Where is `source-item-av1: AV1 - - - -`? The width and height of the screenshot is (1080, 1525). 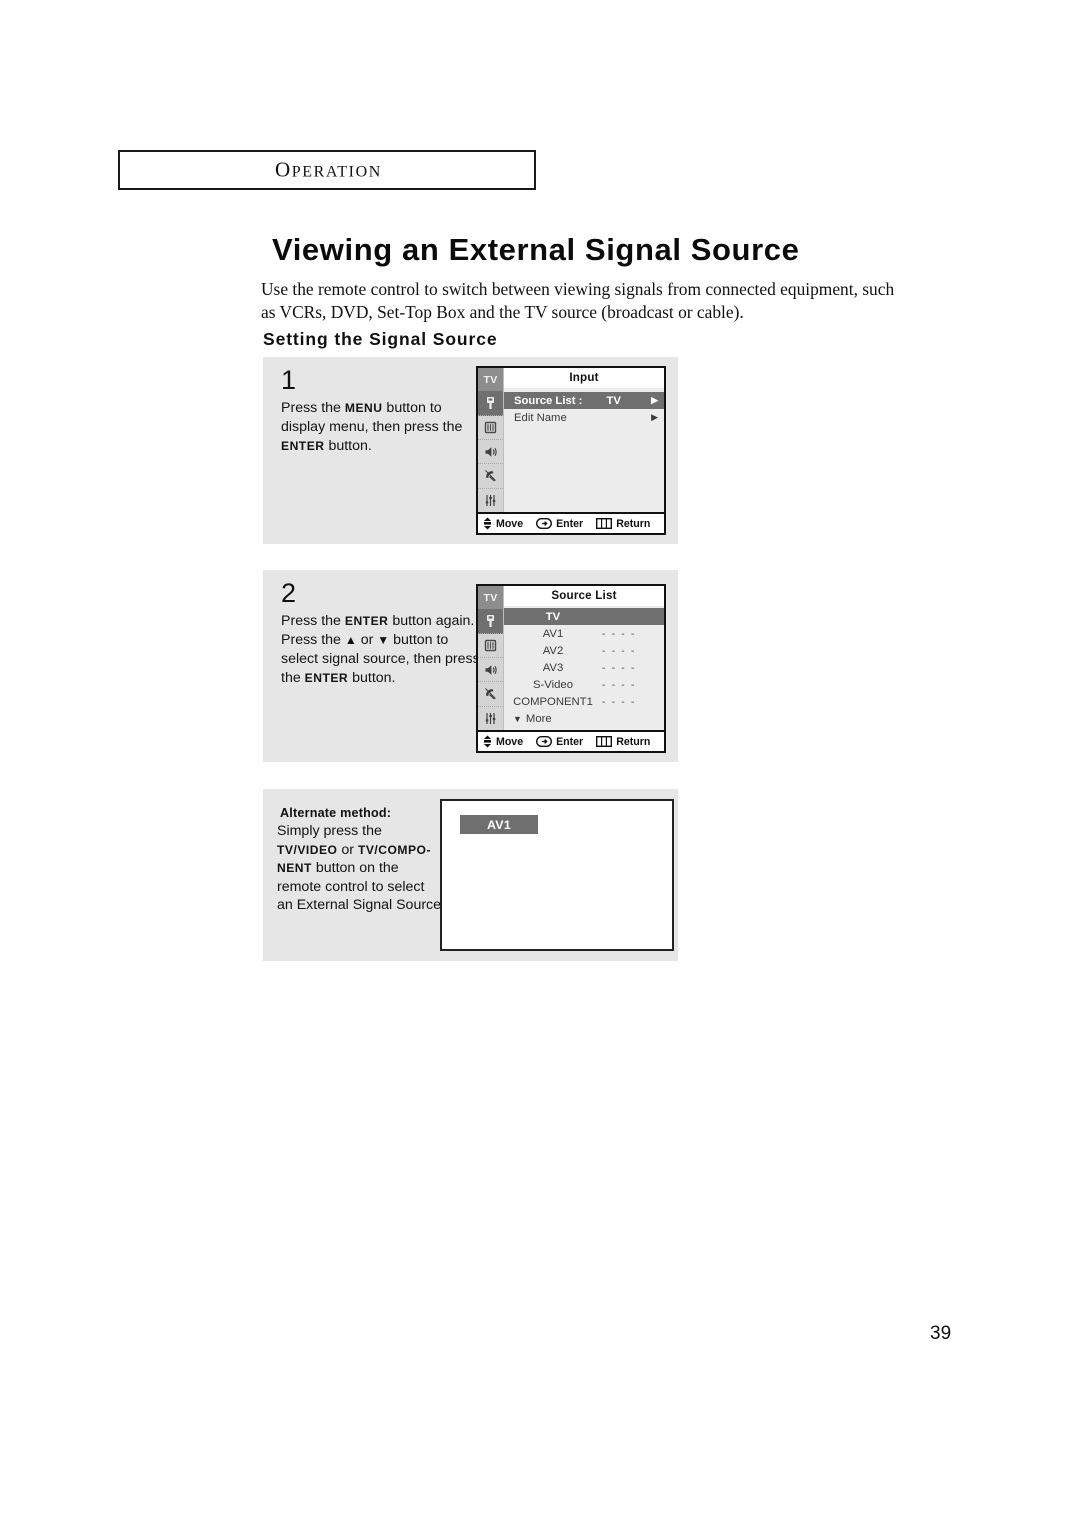
source-item-av1: AV1 - - - - is located at coordinates (584, 633).